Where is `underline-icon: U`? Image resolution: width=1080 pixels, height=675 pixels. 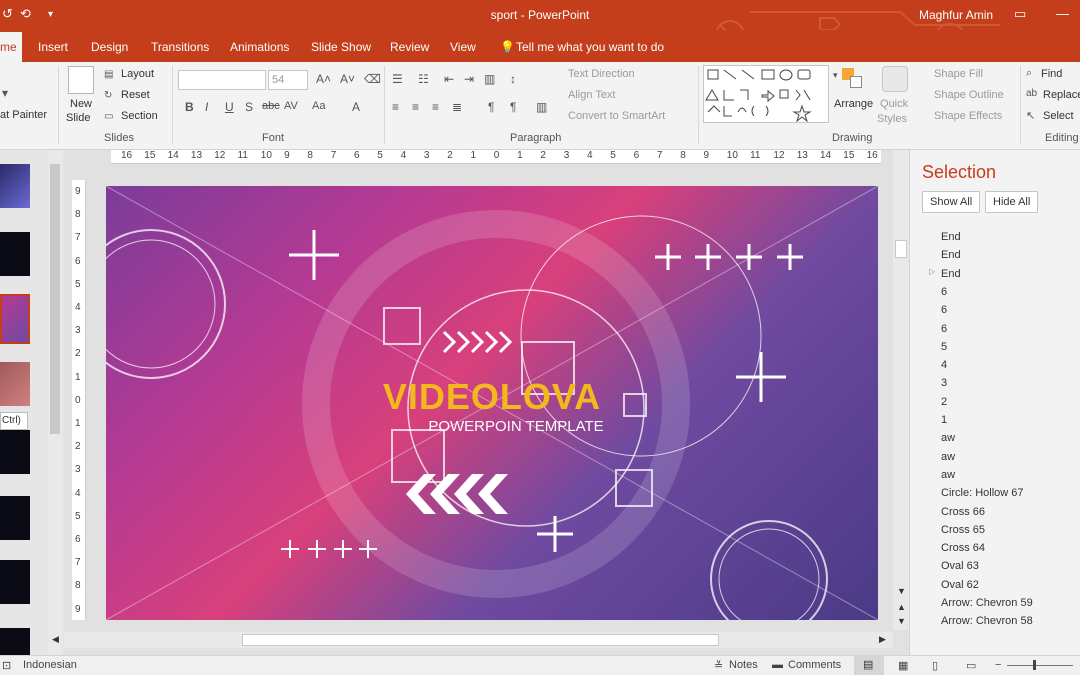 underline-icon: U is located at coordinates (229, 107).